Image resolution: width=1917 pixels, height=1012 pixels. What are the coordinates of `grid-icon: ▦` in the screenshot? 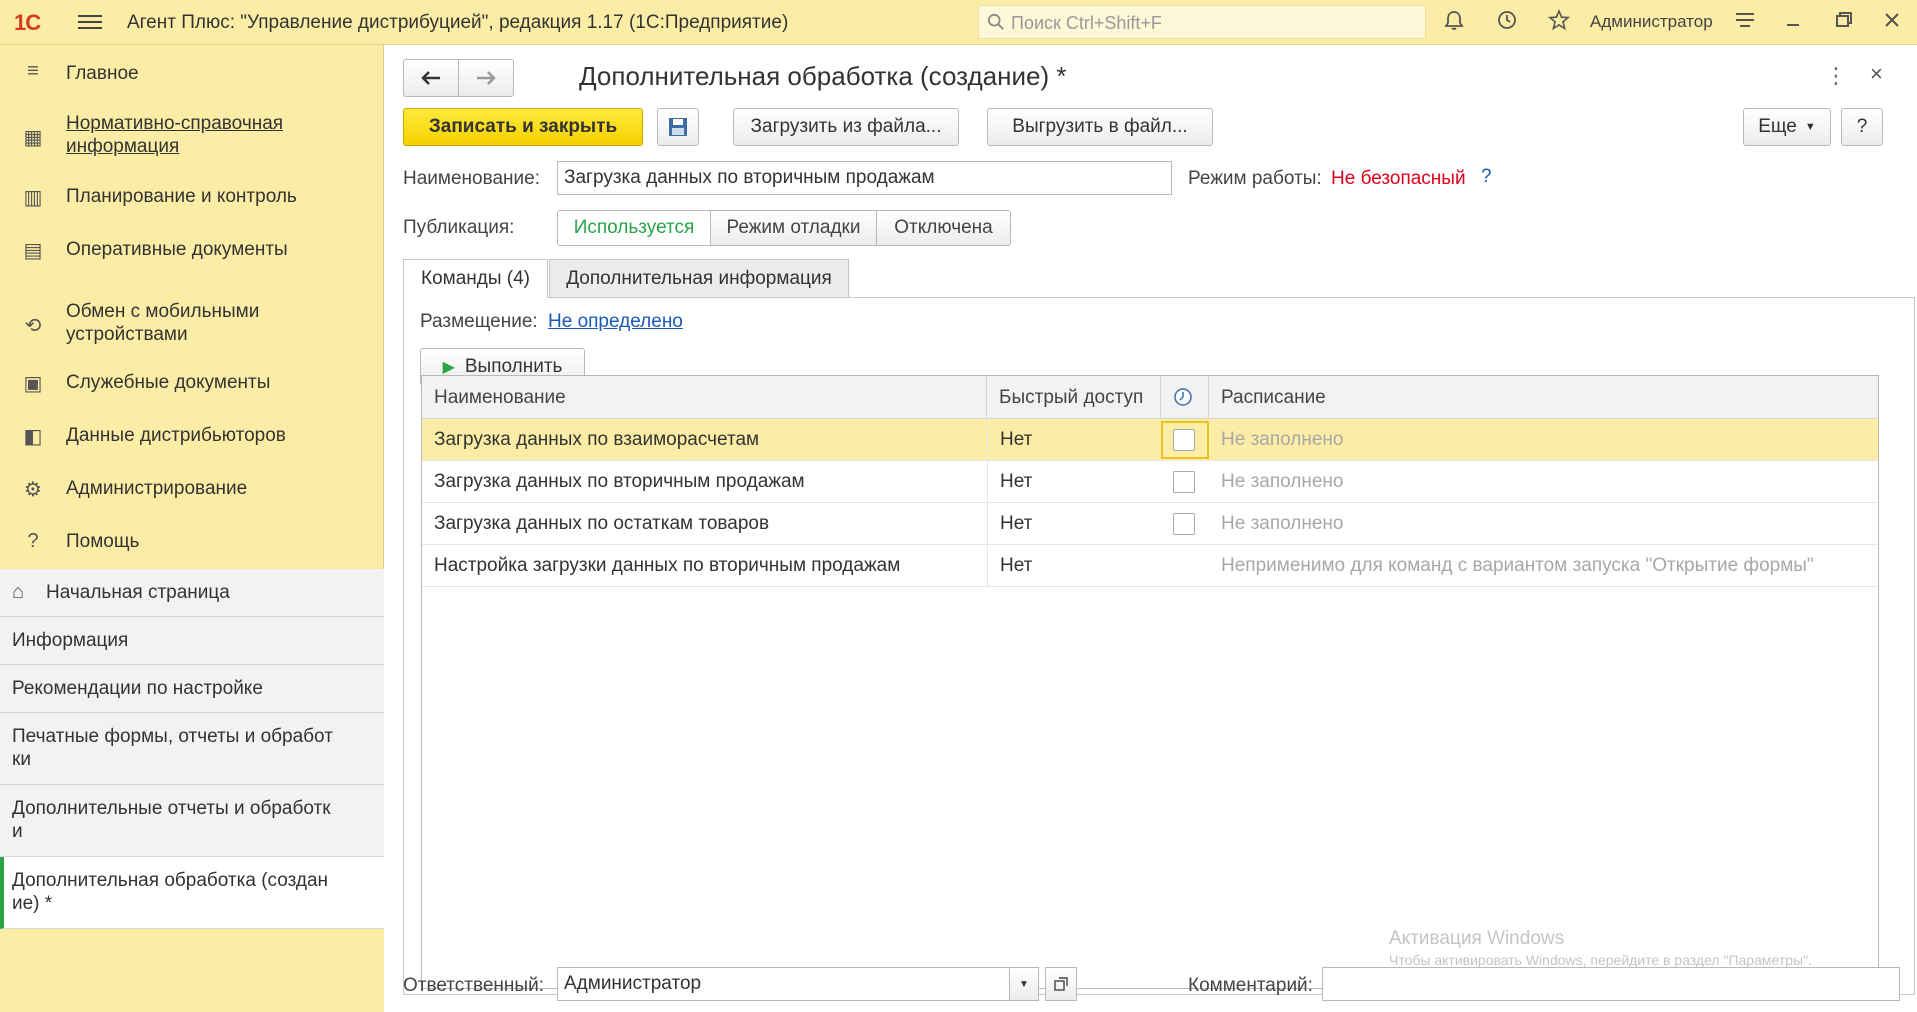 It's located at (33, 138).